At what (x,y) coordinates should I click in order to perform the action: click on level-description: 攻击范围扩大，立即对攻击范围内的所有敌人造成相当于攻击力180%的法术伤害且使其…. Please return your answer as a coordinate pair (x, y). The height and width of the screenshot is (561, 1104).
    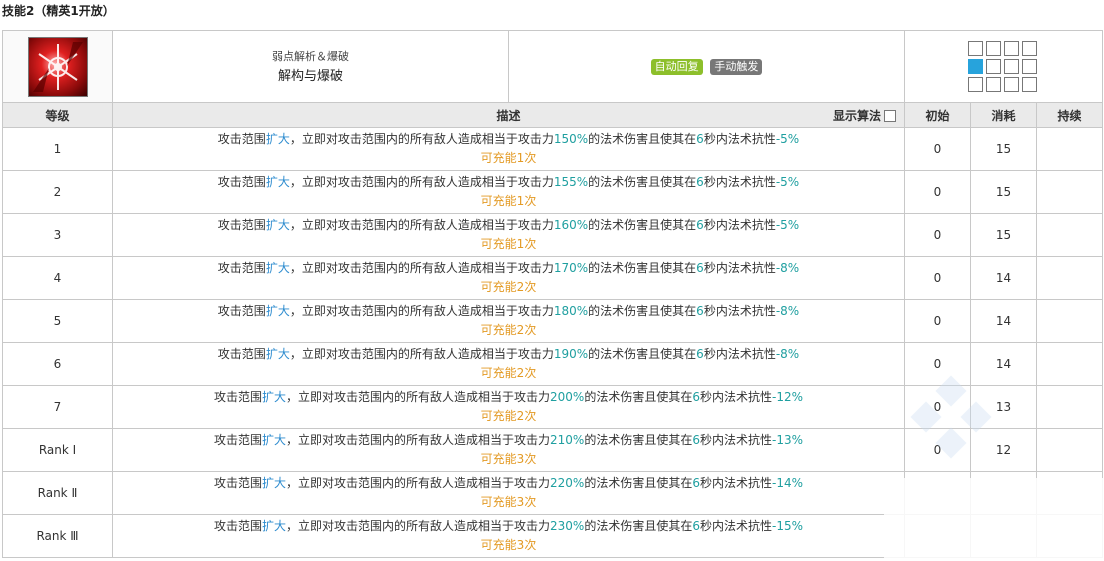
    Looking at the image, I should click on (508, 321).